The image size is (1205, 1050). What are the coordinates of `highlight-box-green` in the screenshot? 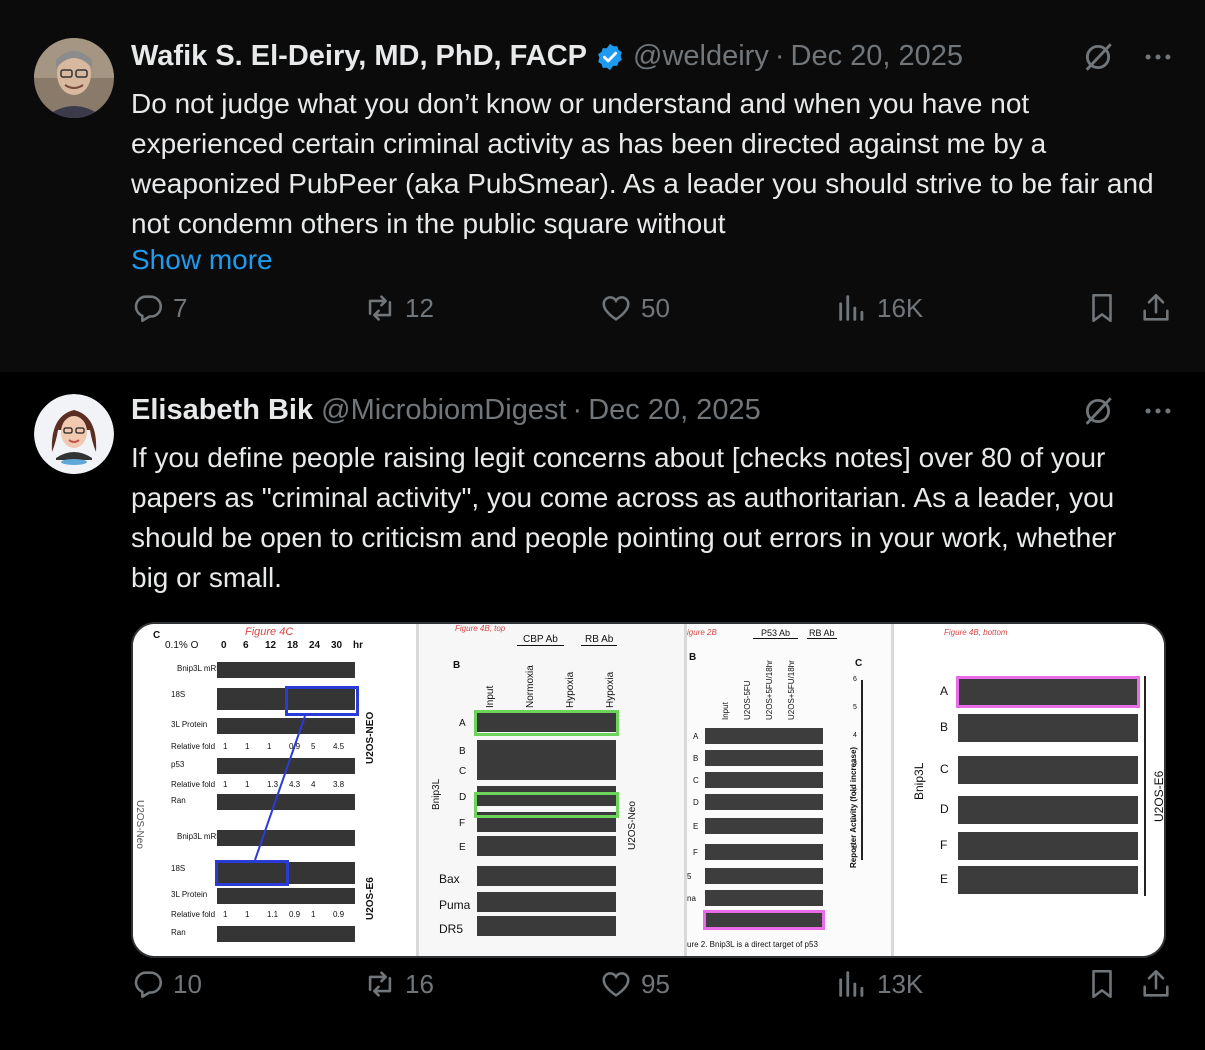 It's located at (546, 723).